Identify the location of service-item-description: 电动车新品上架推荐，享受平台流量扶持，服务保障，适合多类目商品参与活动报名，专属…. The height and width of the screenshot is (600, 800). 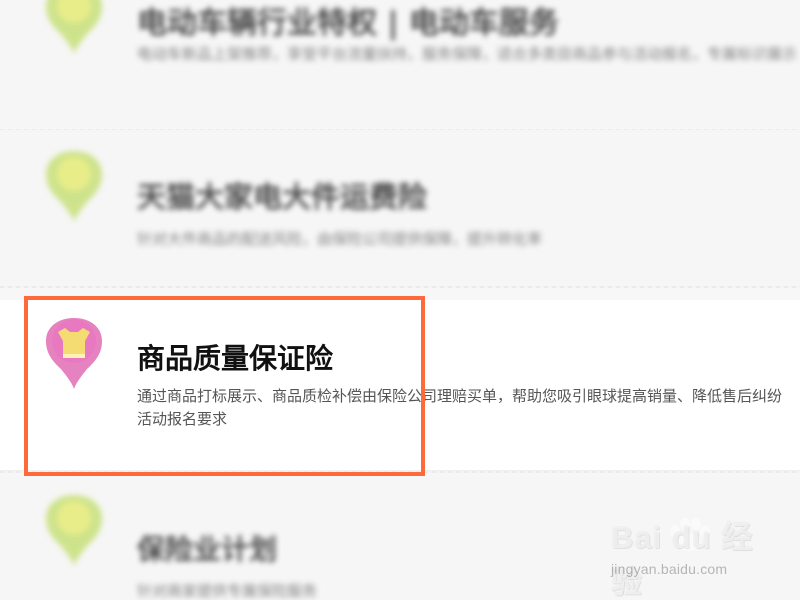
(467, 54).